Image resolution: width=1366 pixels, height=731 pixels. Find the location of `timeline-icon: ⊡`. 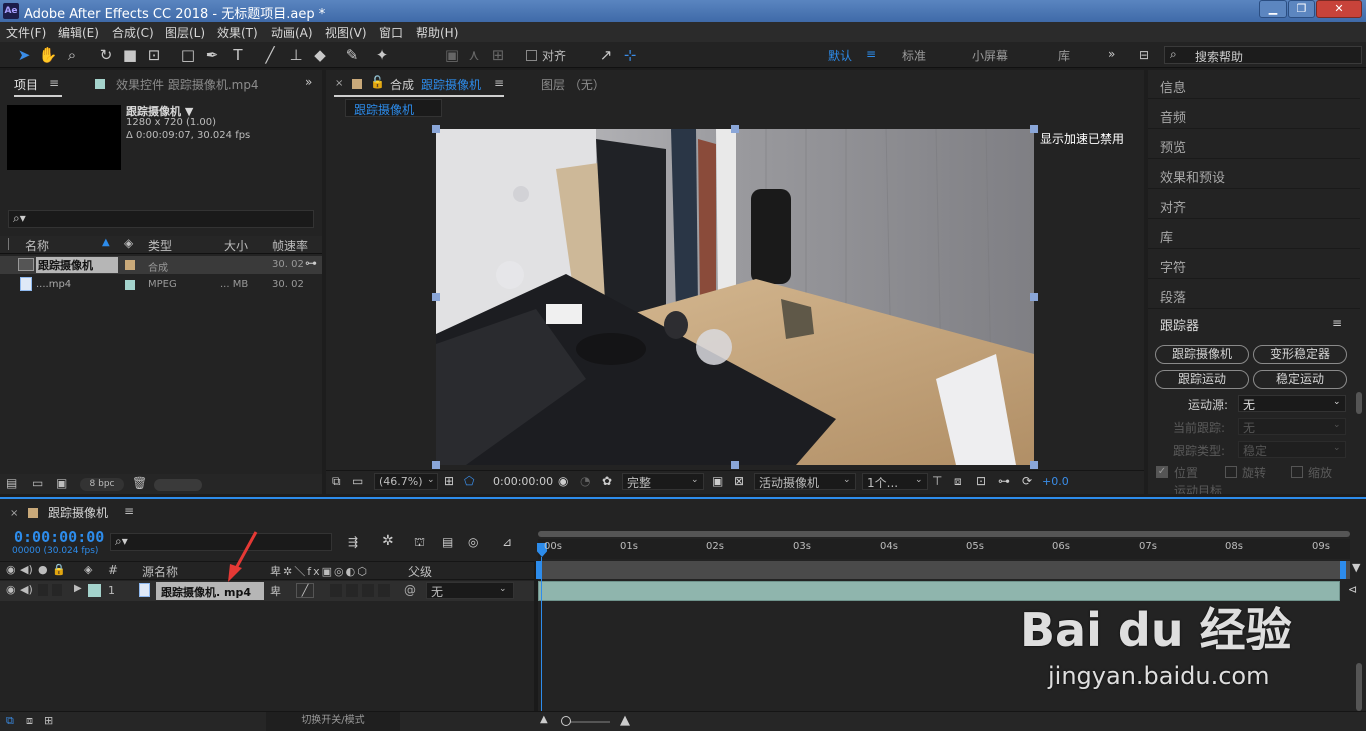

timeline-icon: ⊡ is located at coordinates (981, 481).